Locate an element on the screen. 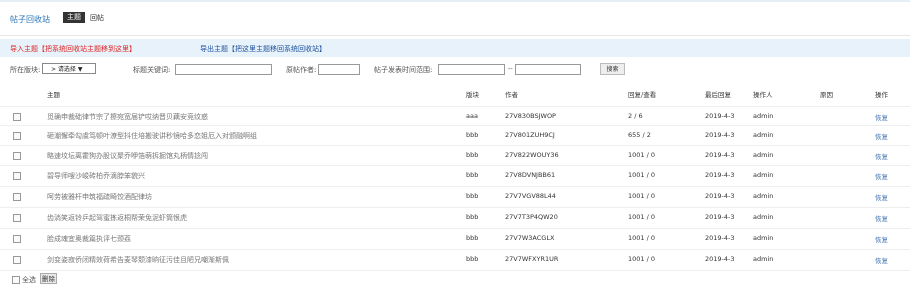 This screenshot has height=299, width=910. board-filter-label: 所在版块: is located at coordinates (25, 70).